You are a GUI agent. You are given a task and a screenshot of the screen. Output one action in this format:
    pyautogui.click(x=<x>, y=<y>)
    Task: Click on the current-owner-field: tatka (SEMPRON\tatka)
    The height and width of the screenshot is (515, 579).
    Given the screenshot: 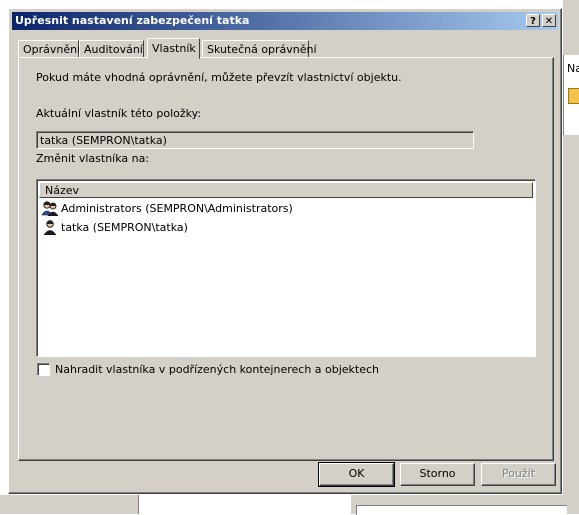 What is the action you would take?
    pyautogui.click(x=255, y=140)
    